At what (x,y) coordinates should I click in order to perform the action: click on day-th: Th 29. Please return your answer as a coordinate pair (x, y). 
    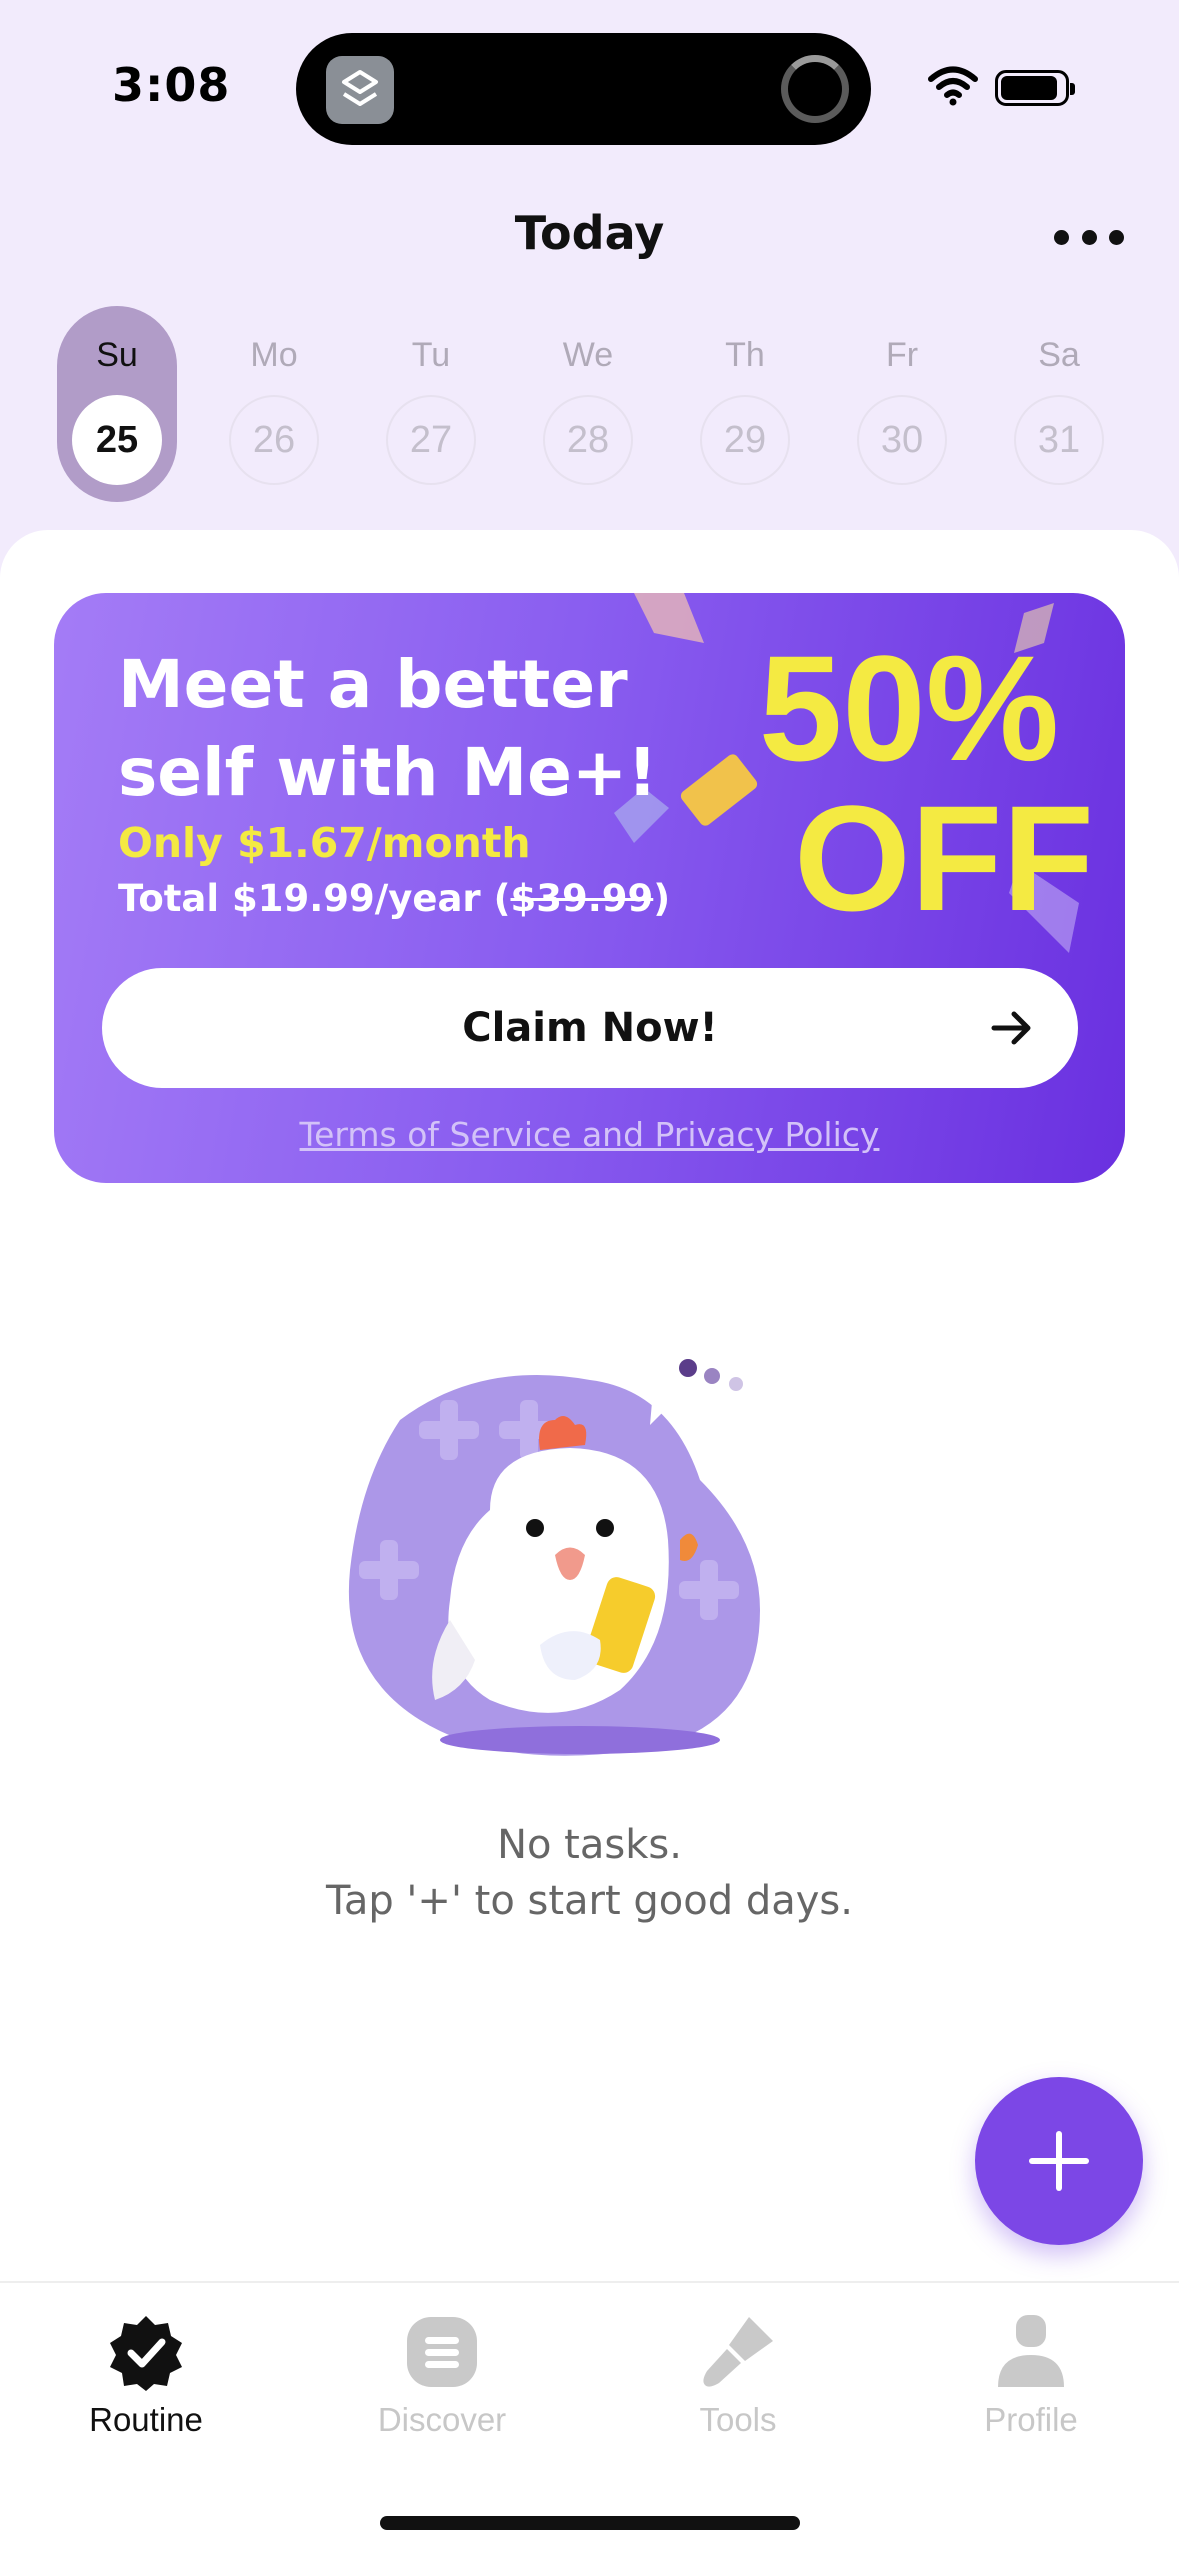
    Looking at the image, I should click on (745, 404).